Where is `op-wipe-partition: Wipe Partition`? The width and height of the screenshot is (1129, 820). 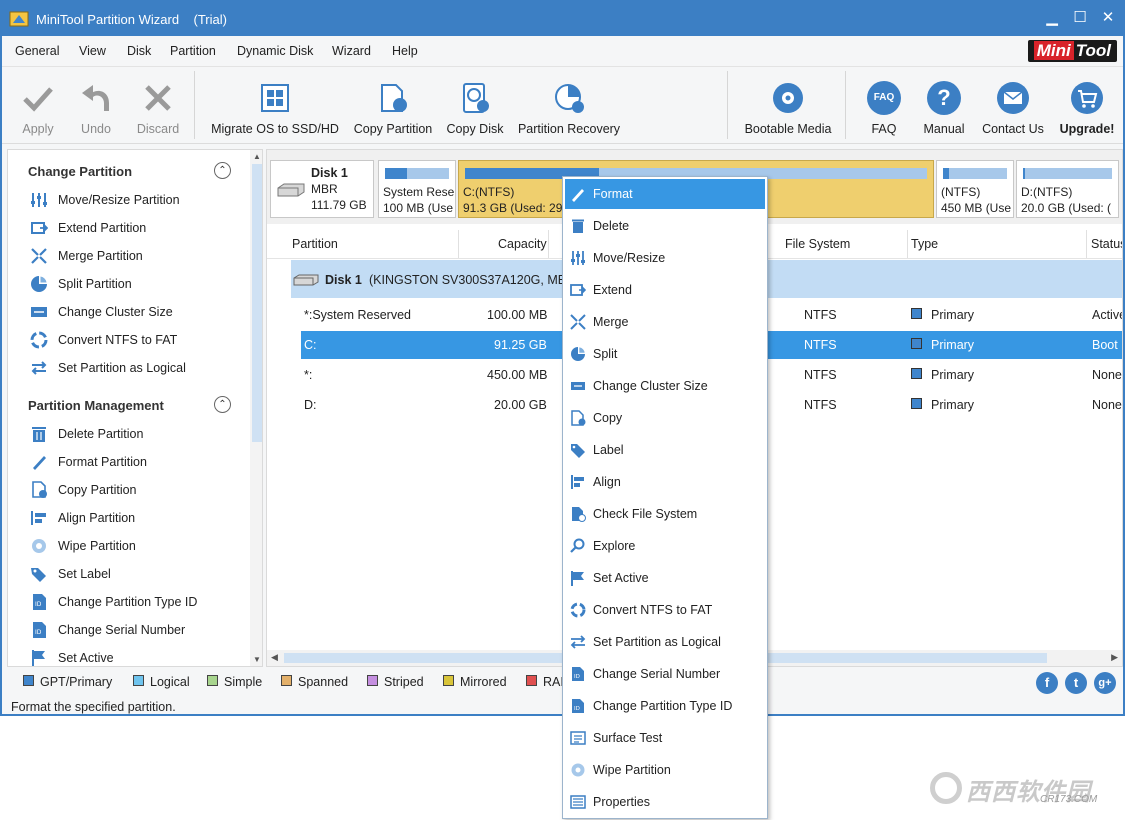
op-wipe-partition: Wipe Partition is located at coordinates (137, 546).